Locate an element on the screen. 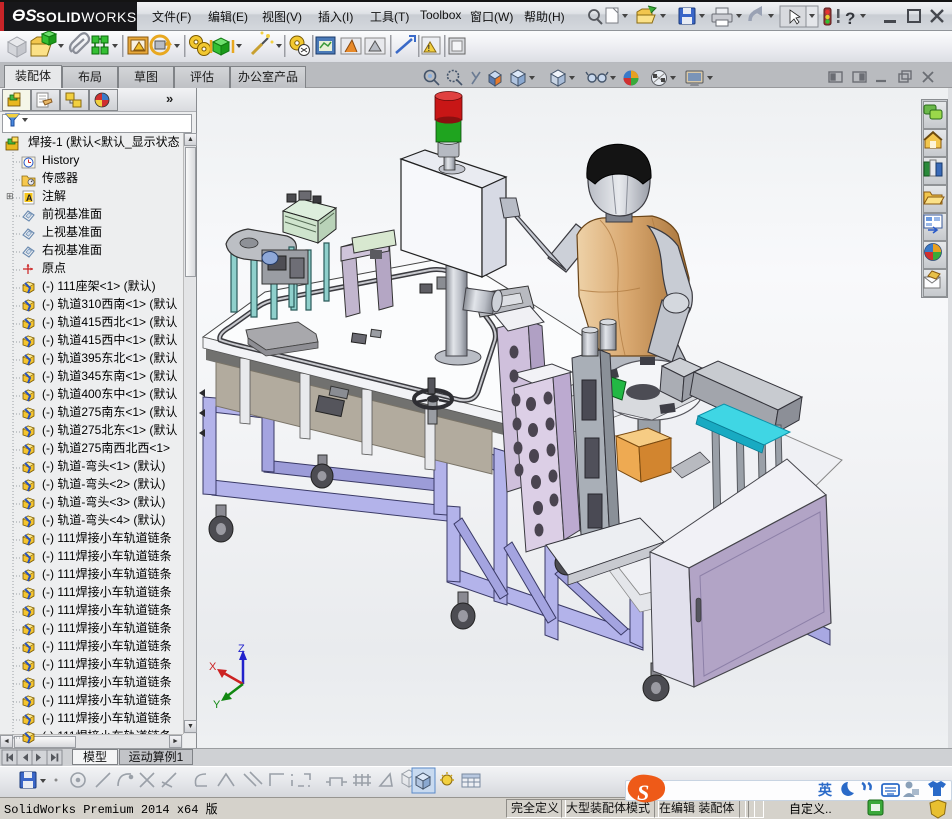 The height and width of the screenshot is (819, 952). svg-text: 英 is located at coordinates (825, 790).